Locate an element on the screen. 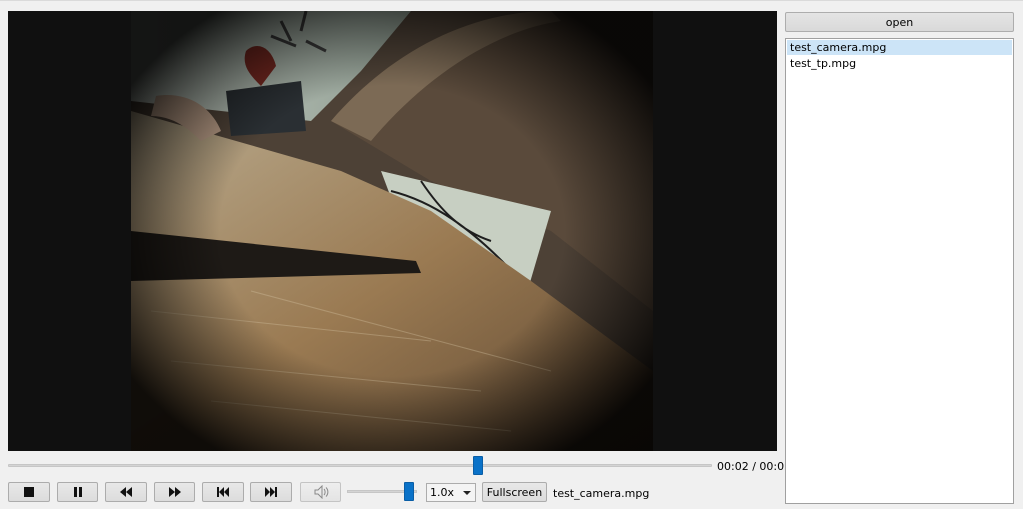 The height and width of the screenshot is (509, 1023). speaker-icon is located at coordinates (321, 492).